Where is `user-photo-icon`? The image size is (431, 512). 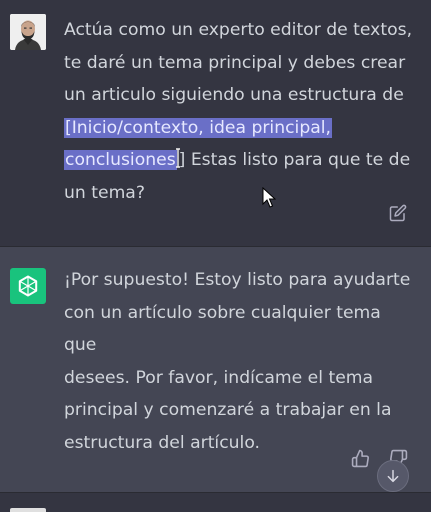 user-photo-icon is located at coordinates (28, 32).